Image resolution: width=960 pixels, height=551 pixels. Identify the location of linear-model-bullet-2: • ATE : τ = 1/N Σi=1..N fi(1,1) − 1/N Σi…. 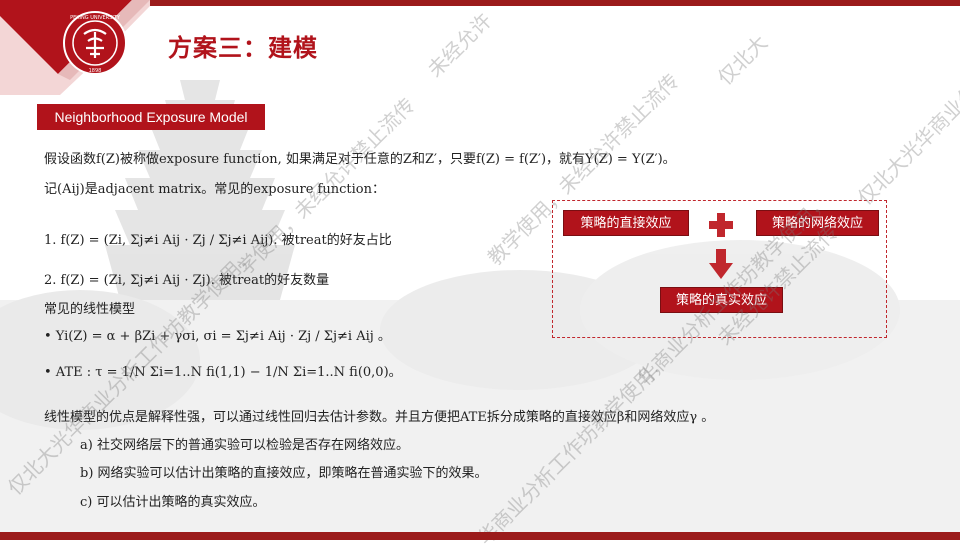
(223, 372).